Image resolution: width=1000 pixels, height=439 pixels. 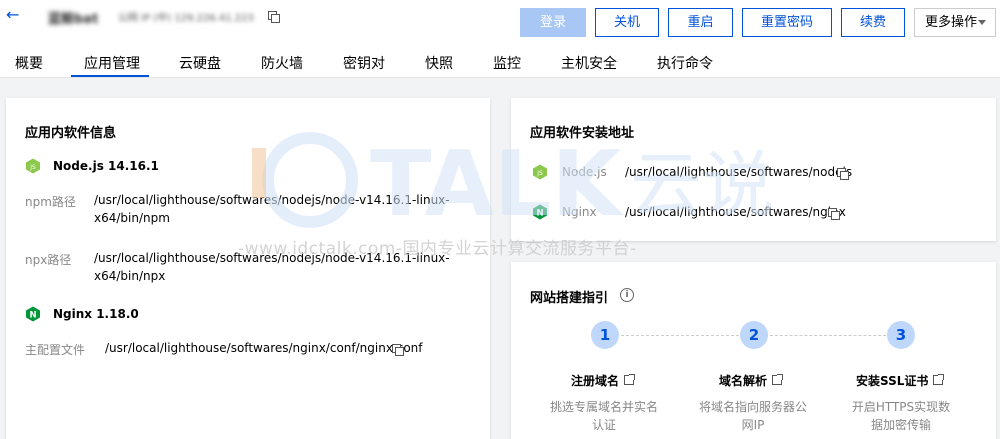 I want to click on step-1-number: 1, so click(x=605, y=335).